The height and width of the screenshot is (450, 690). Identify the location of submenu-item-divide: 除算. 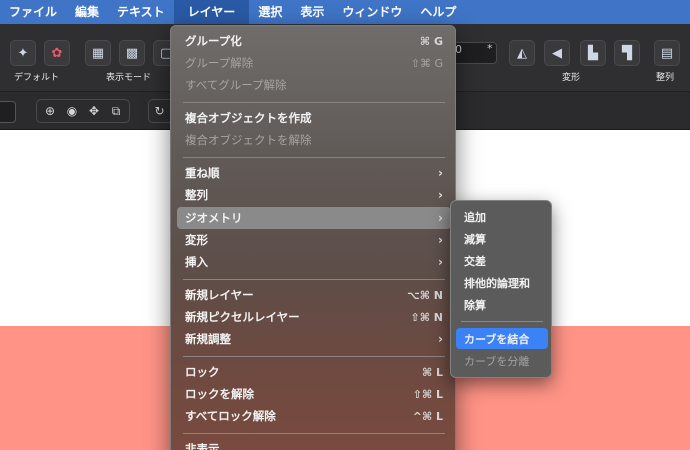
(502, 304).